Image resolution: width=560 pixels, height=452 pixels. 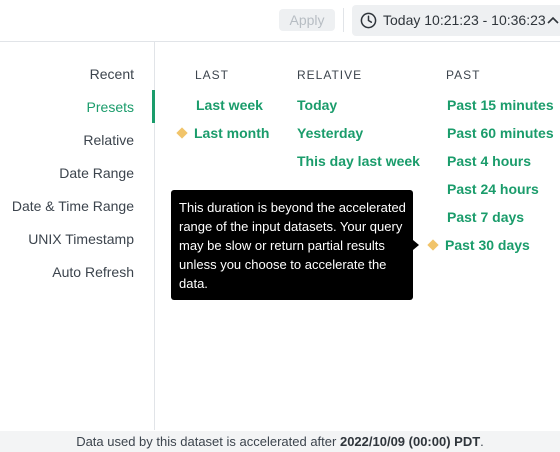 What do you see at coordinates (81, 239) in the screenshot?
I see `sidebar-item-unix-timestamp: UNIX Timestamp` at bounding box center [81, 239].